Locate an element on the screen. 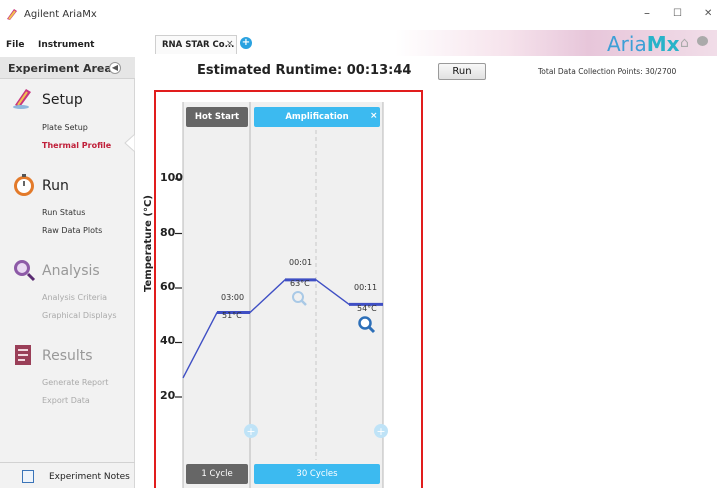 The width and height of the screenshot is (717, 488). hot-start-step-temp: 51°C is located at coordinates (232, 315).